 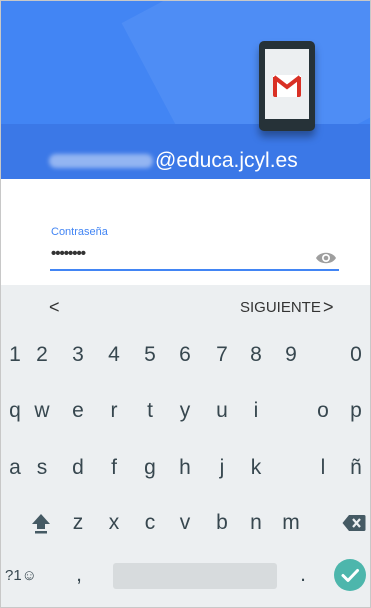 What do you see at coordinates (79, 575) in the screenshot?
I see `comma-key: ,` at bounding box center [79, 575].